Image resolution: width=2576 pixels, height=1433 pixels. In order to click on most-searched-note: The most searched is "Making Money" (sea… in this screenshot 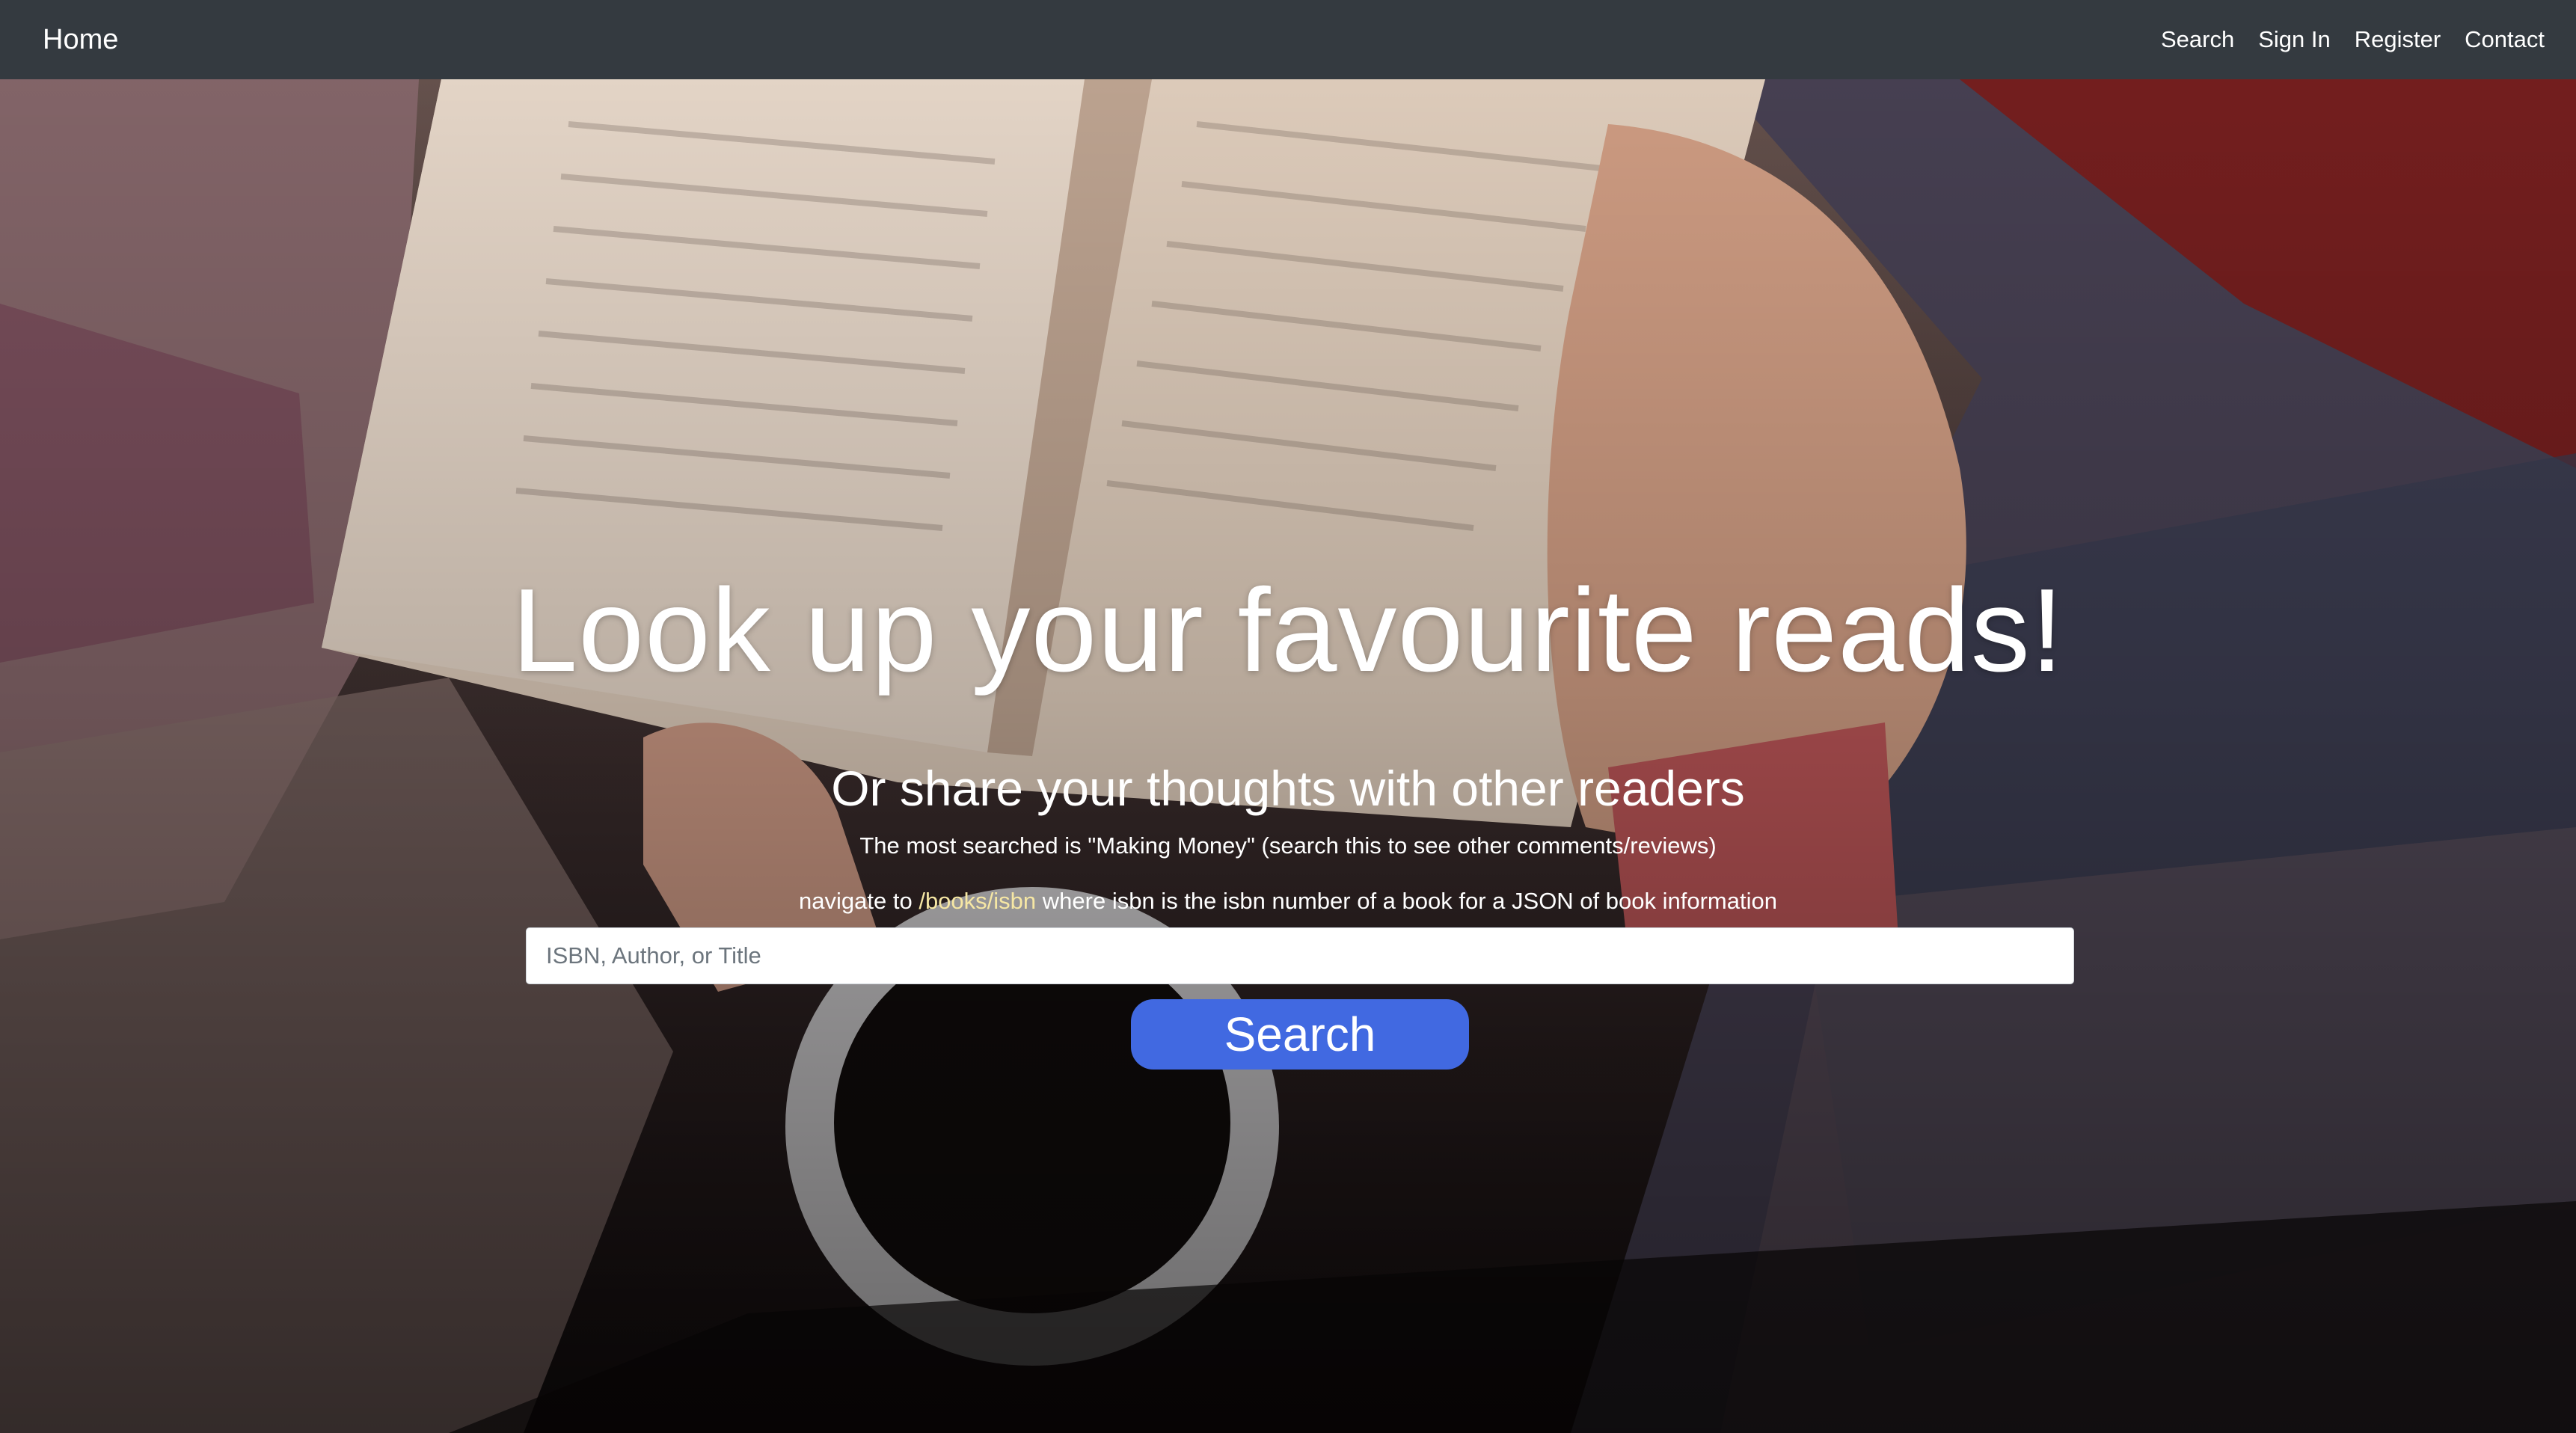, I will do `click(1288, 846)`.